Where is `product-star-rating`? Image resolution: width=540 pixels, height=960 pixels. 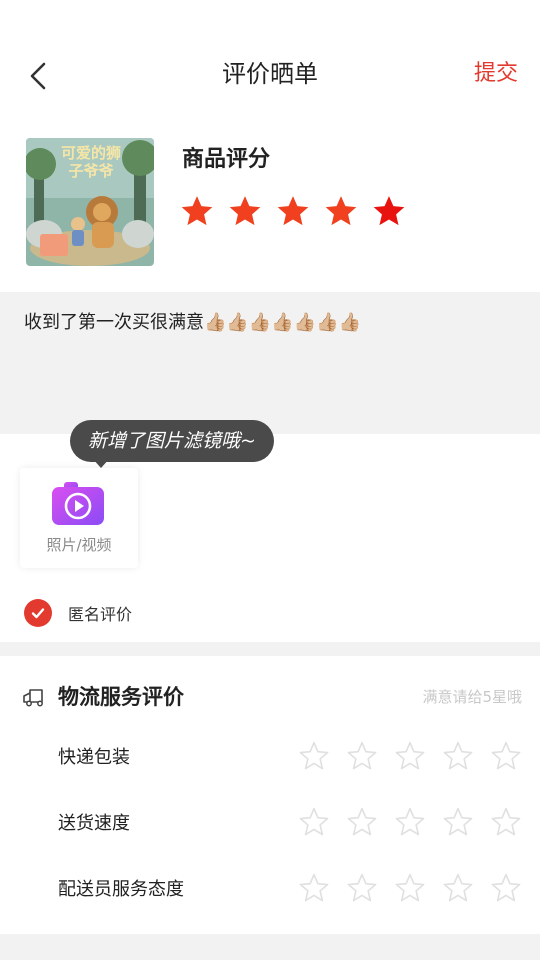 product-star-rating is located at coordinates (293, 211).